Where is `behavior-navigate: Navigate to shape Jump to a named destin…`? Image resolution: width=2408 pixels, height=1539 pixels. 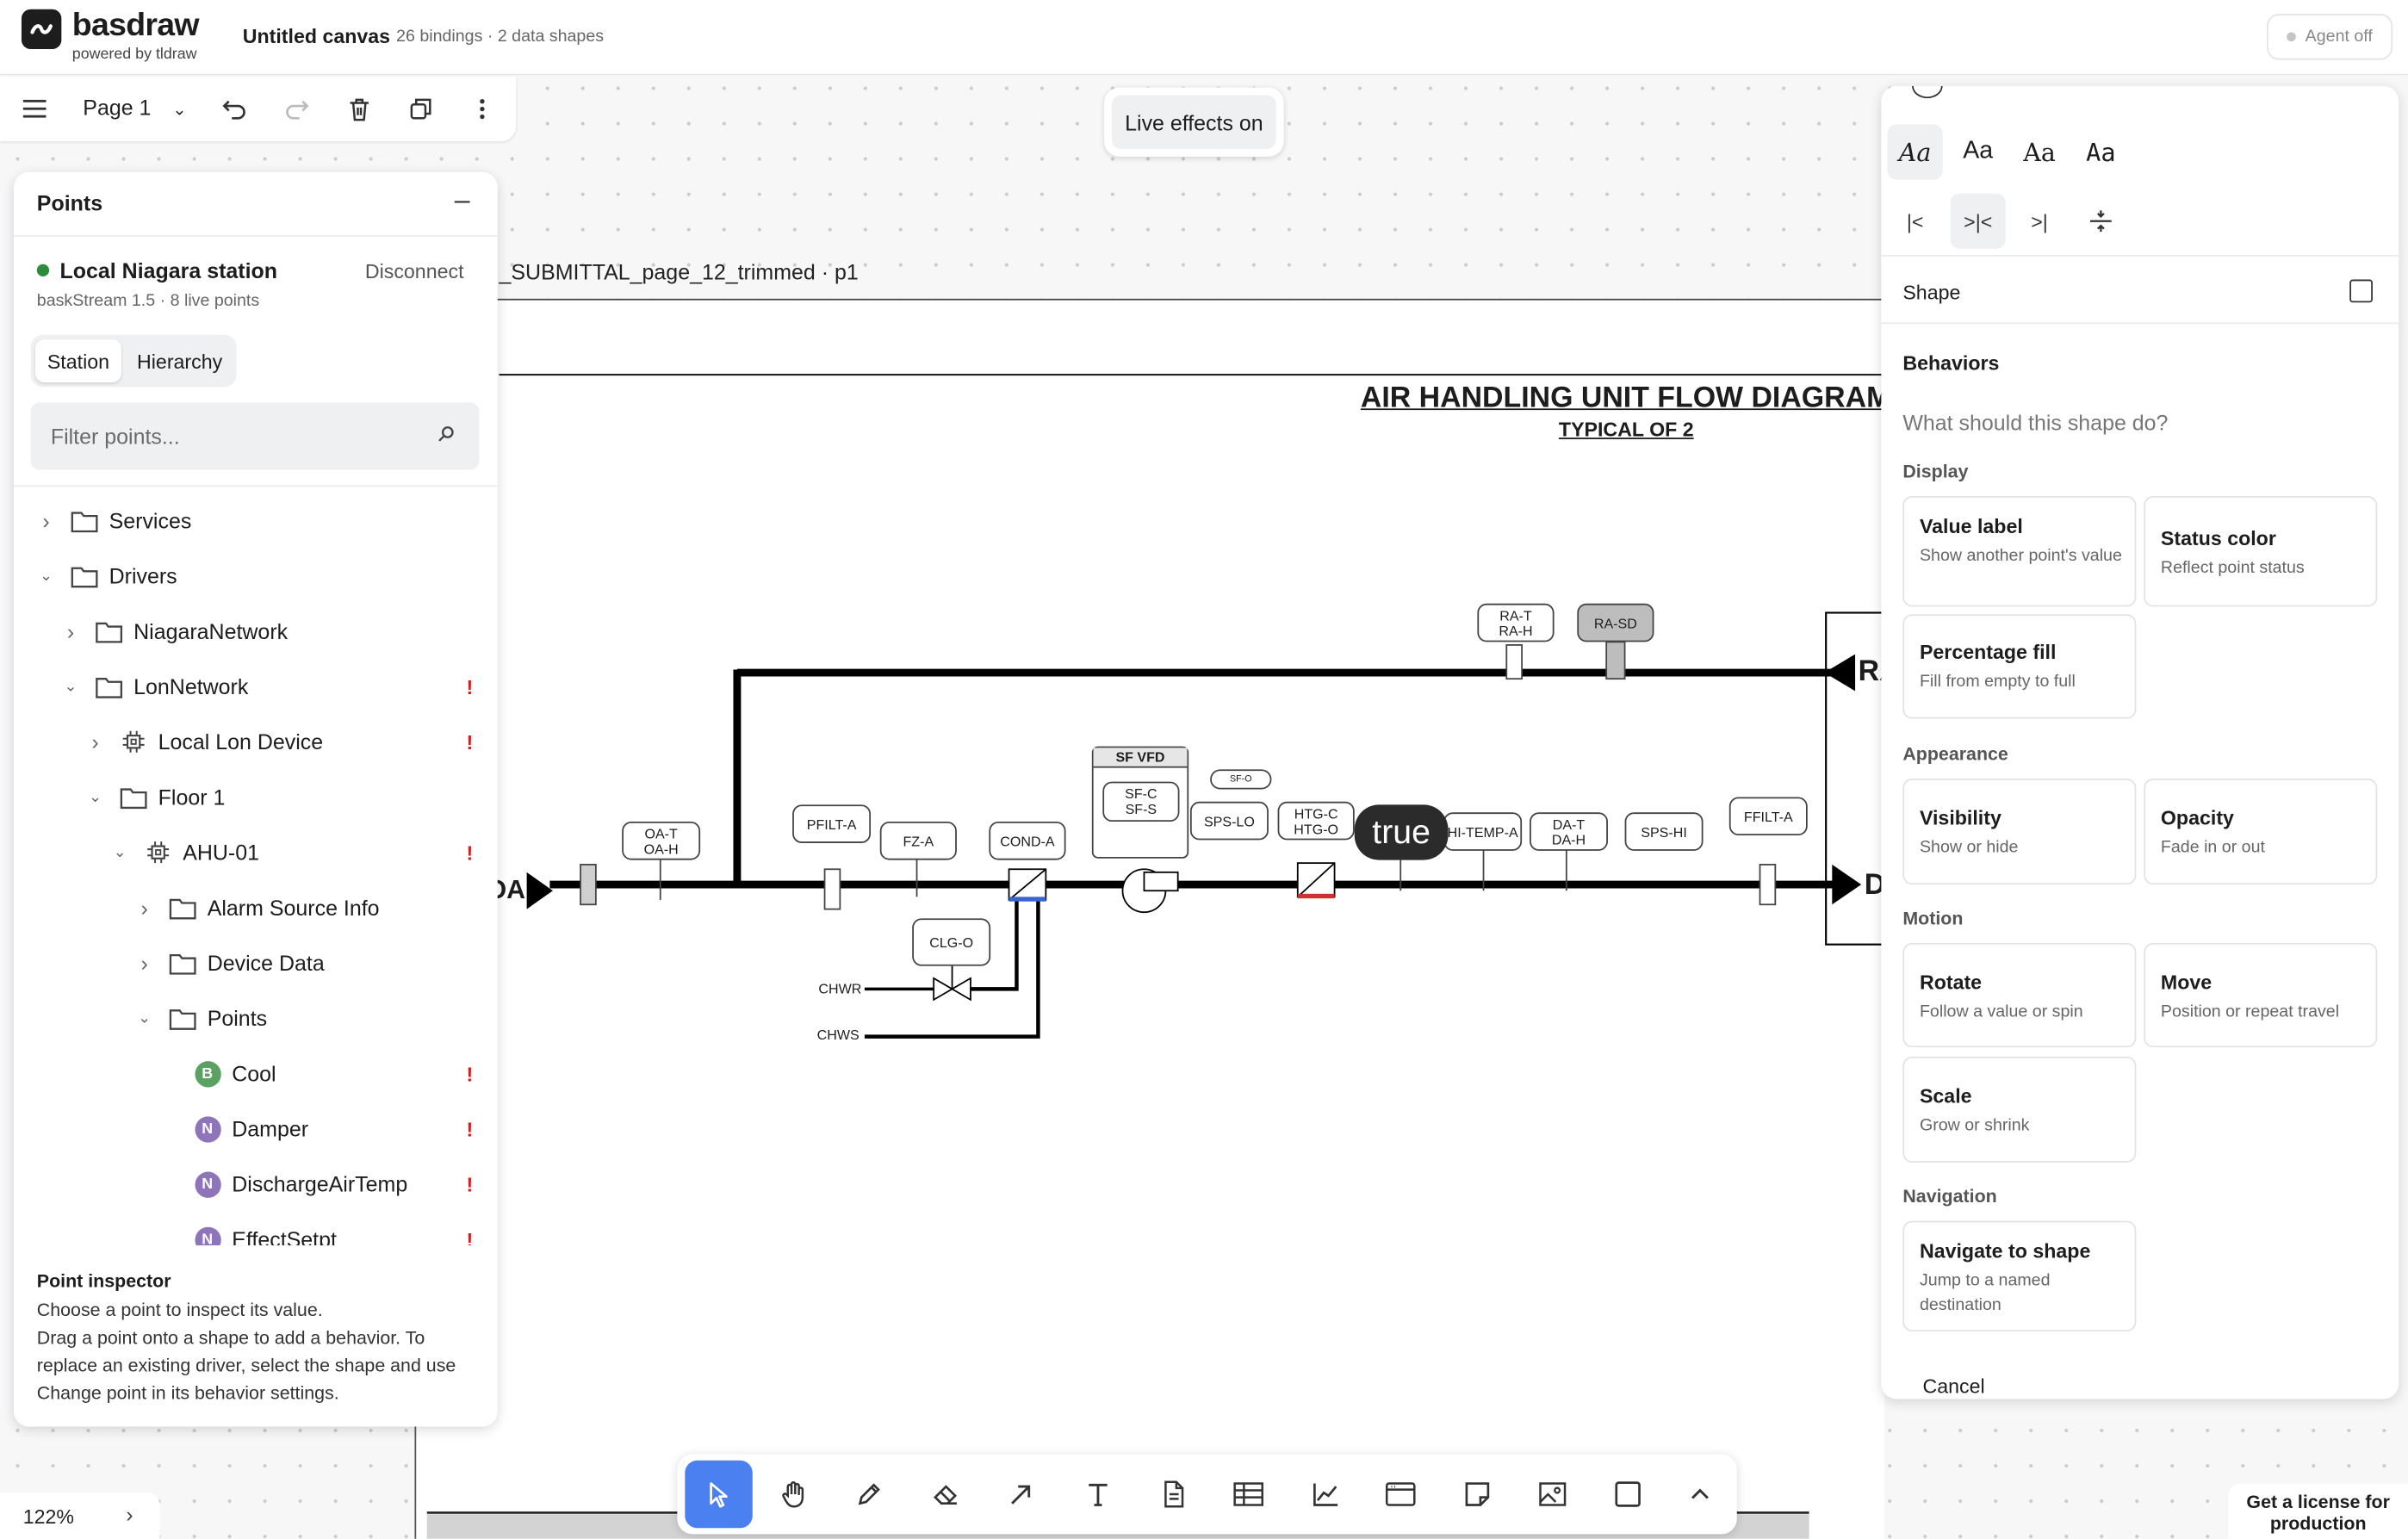 behavior-navigate: Navigate to shape Jump to a named destin… is located at coordinates (2019, 1275).